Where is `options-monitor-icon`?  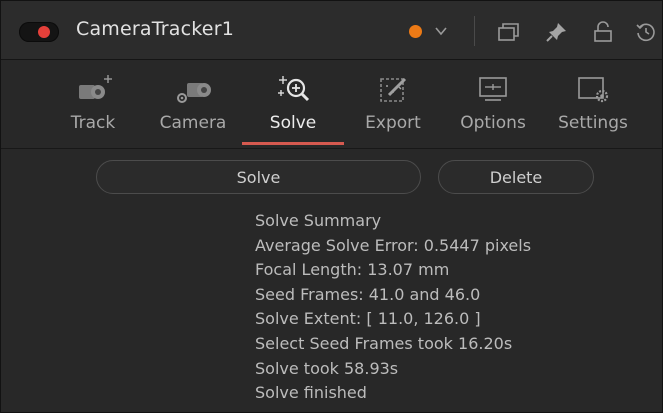
options-monitor-icon is located at coordinates (493, 89).